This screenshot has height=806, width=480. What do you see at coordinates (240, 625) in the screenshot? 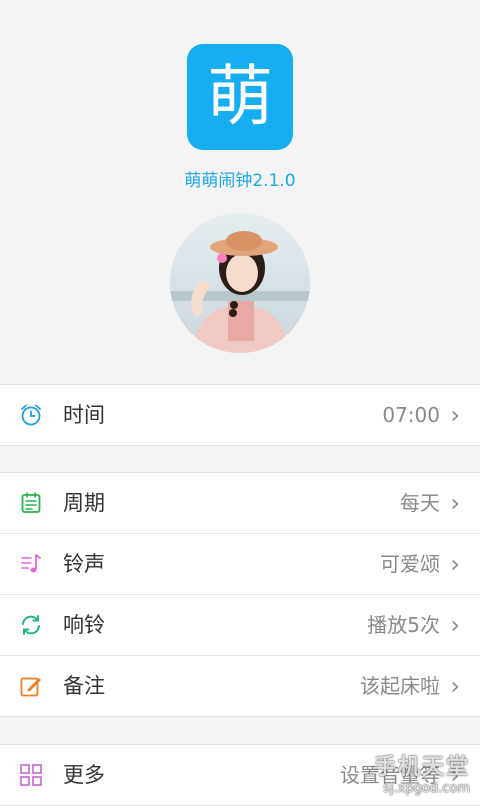
I see `ring-row: 响铃 播放5次 ›` at bounding box center [240, 625].